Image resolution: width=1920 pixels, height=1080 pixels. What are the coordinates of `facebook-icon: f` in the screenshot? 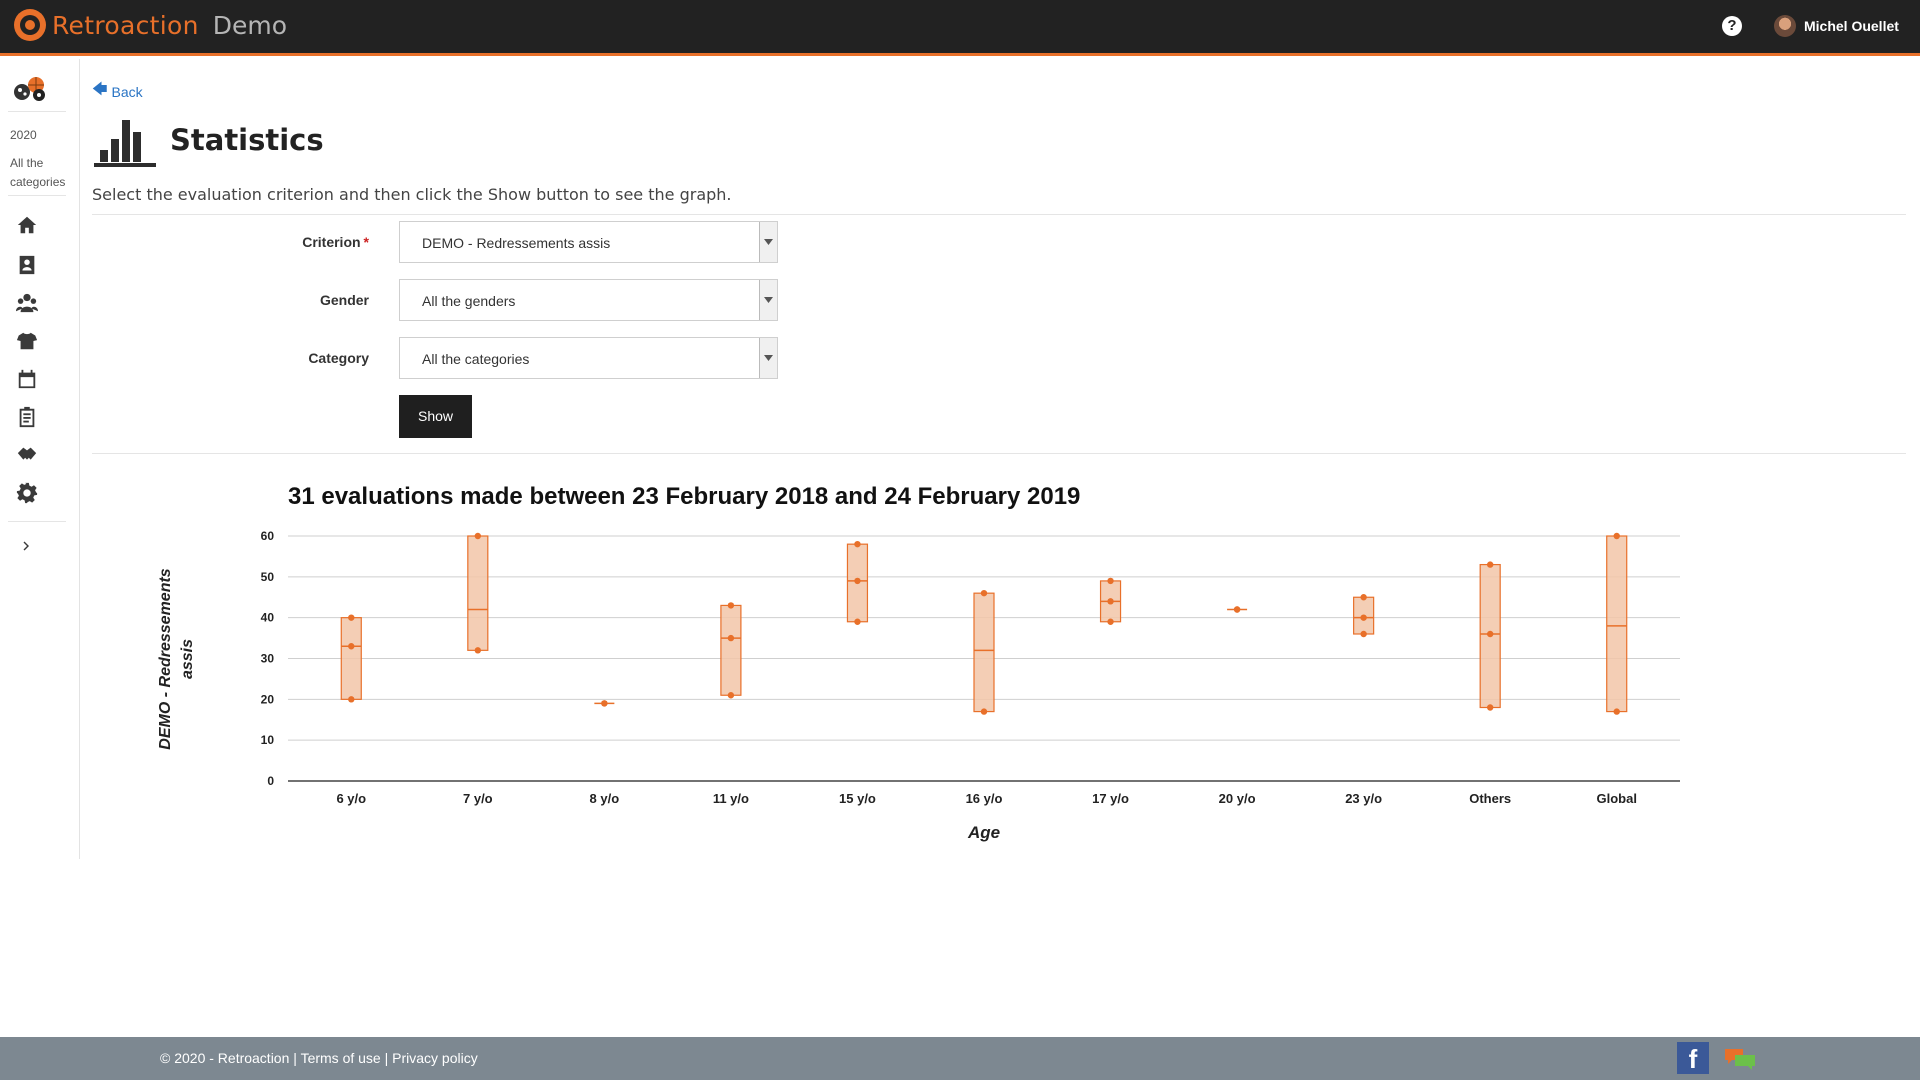 It's located at (1693, 1058).